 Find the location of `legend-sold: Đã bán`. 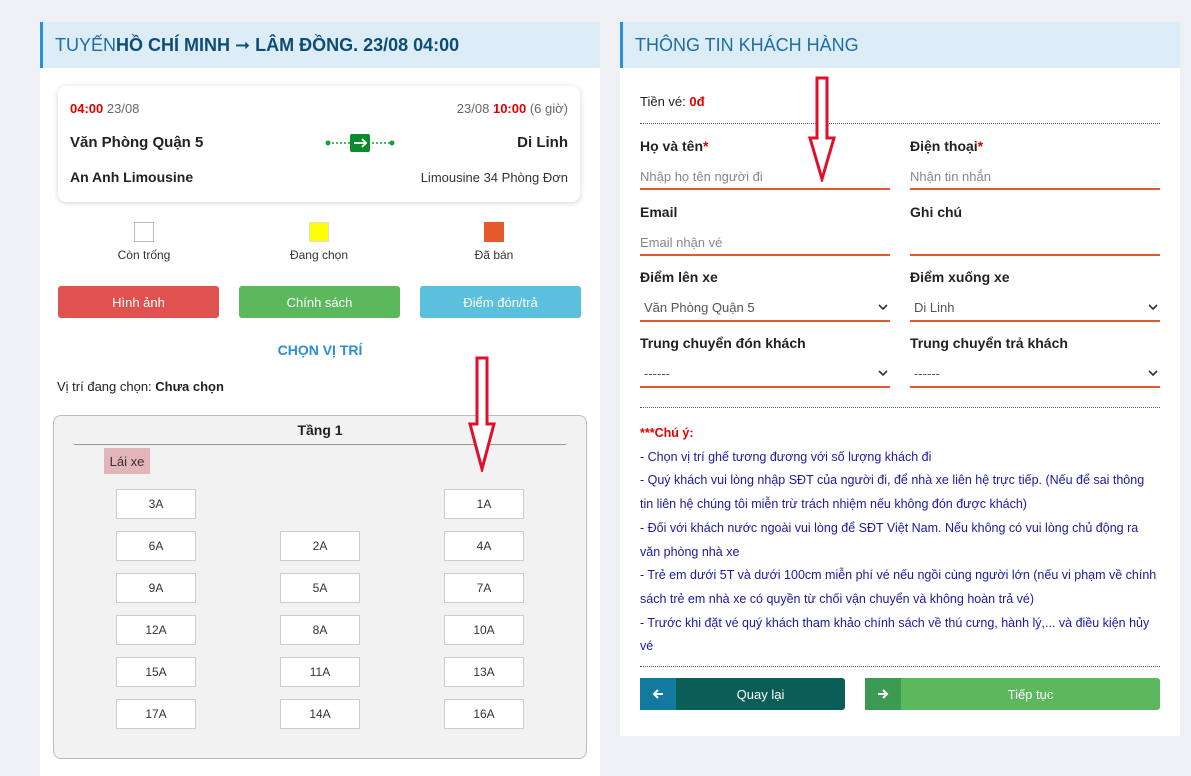

legend-sold: Đã bán is located at coordinates (494, 242).